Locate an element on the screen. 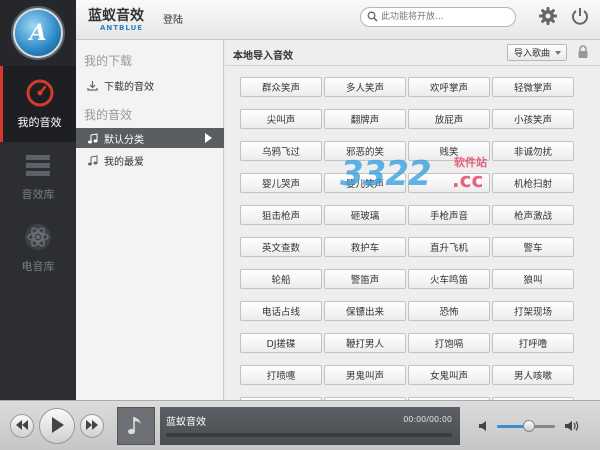  progress-bar is located at coordinates (309, 435).